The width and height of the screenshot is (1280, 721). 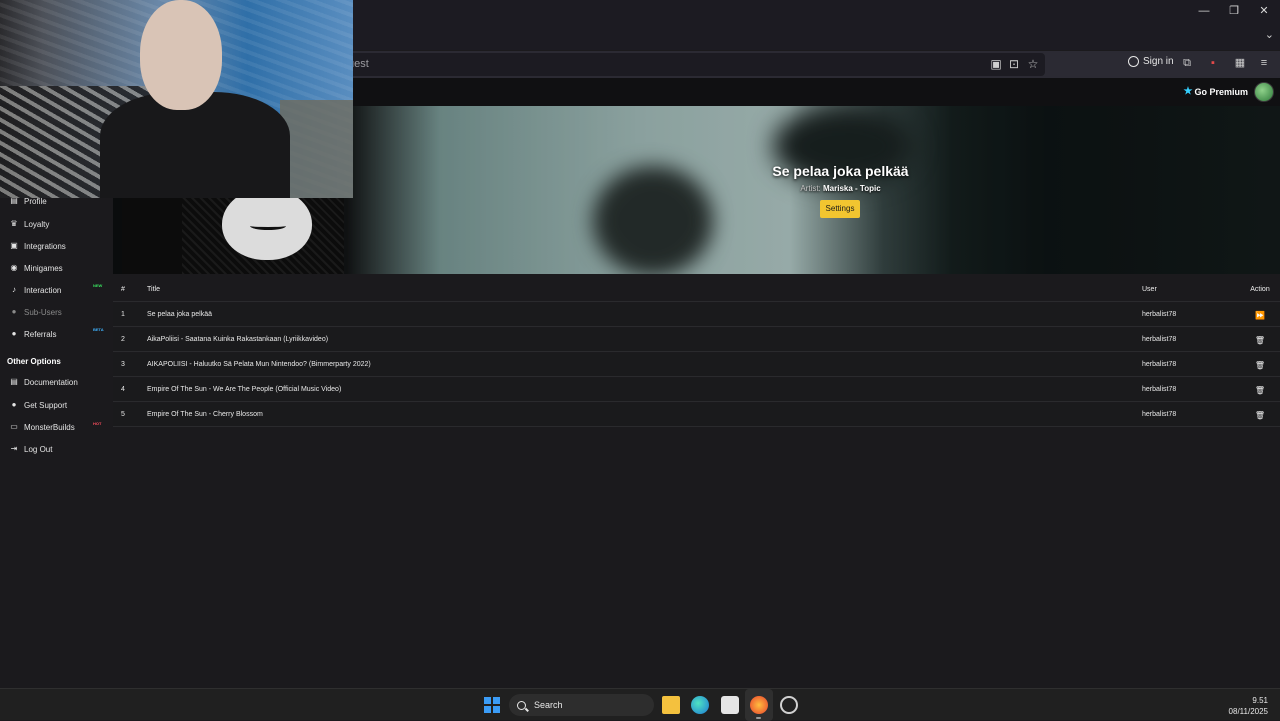 What do you see at coordinates (521, 705) in the screenshot?
I see `search-icon` at bounding box center [521, 705].